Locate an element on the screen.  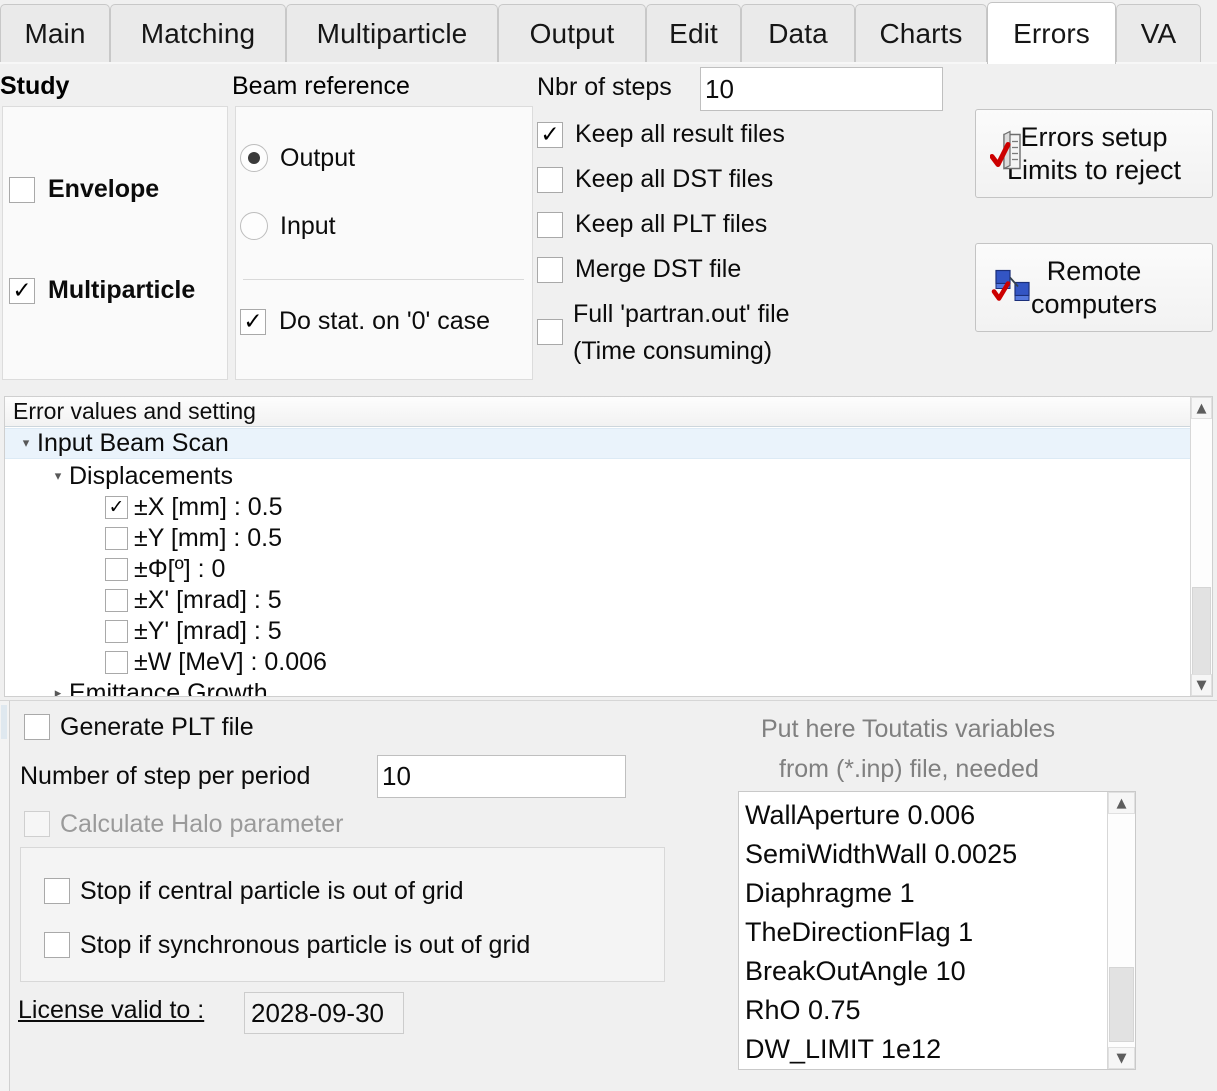
full-partran-out-label-line1: Full 'partran.out' file is located at coordinates (681, 314).